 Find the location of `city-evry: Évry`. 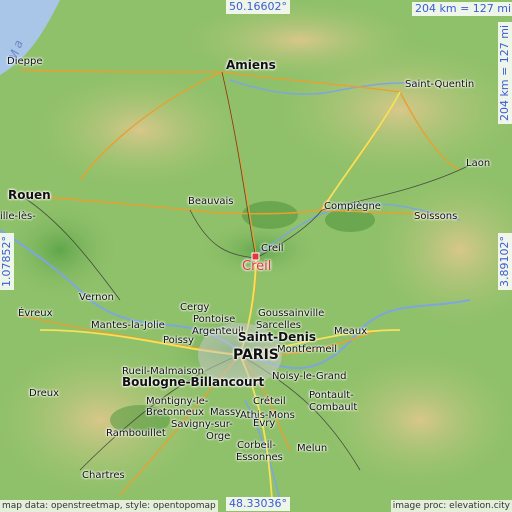

city-evry: Évry is located at coordinates (264, 423).